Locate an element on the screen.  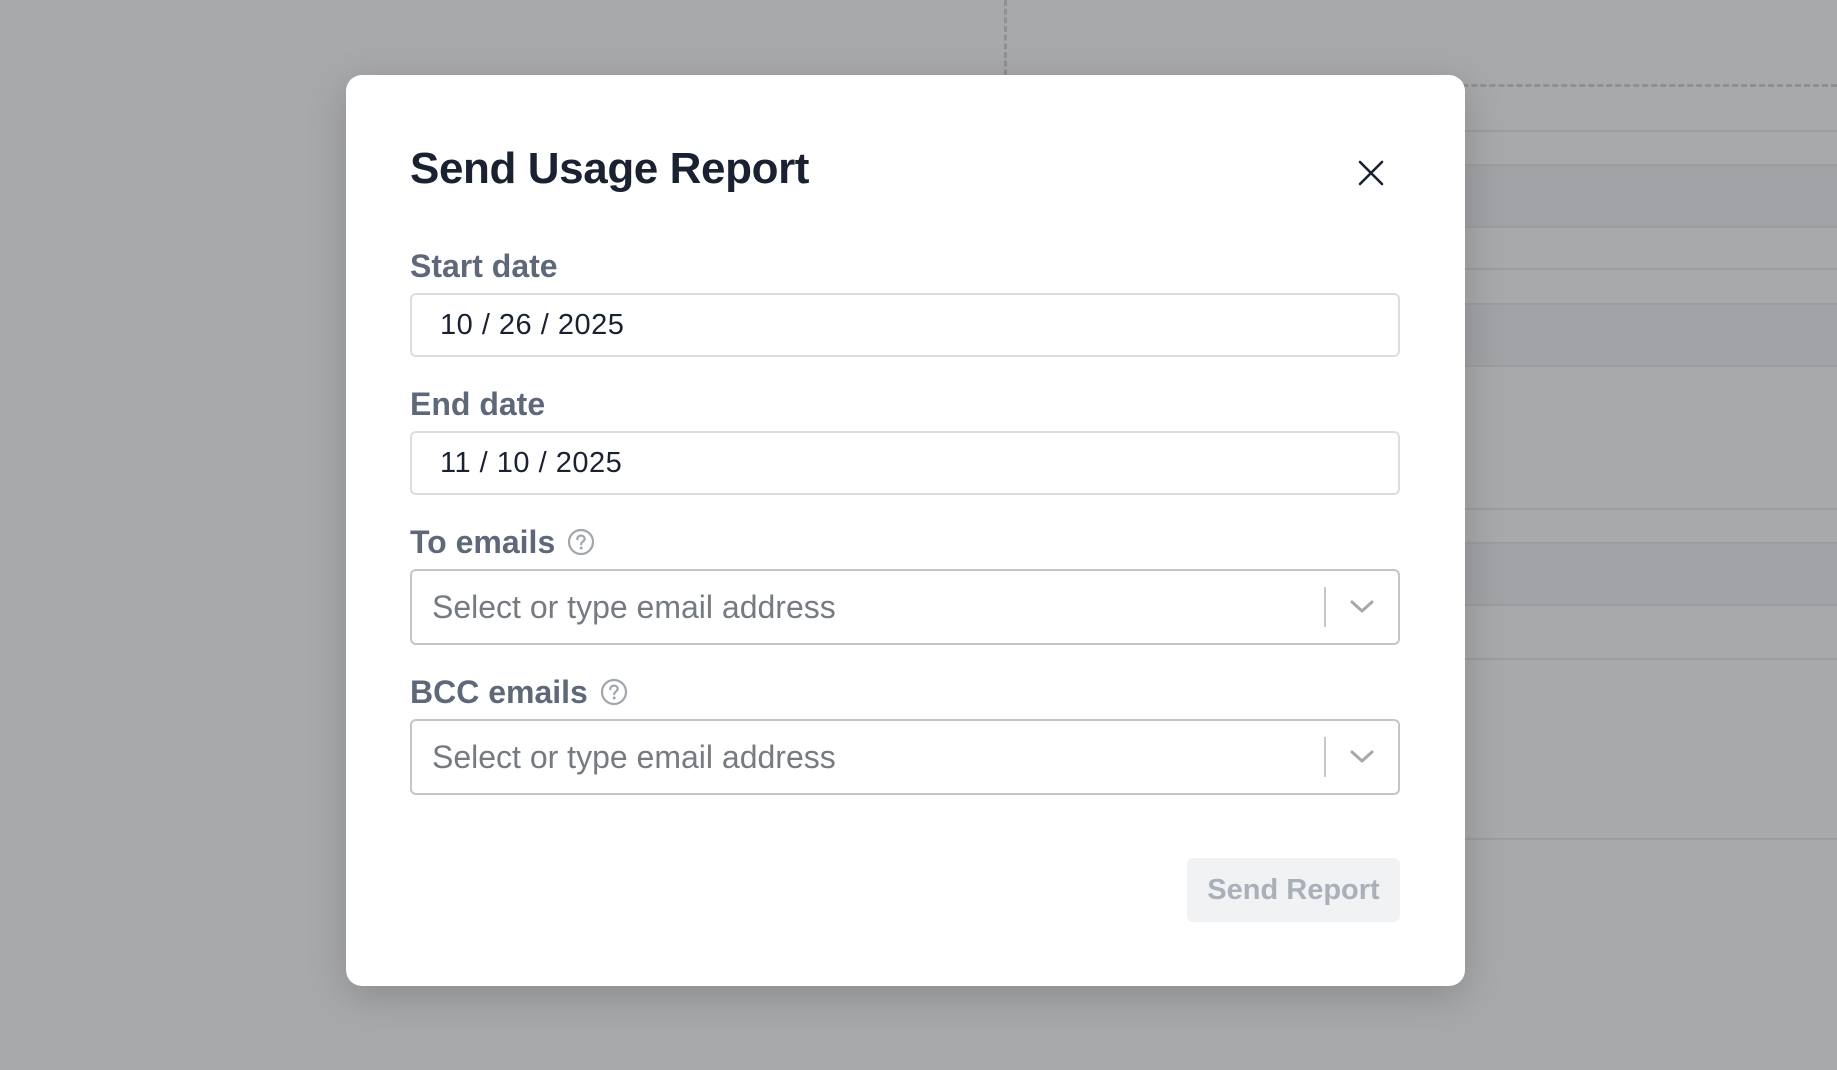
to-emails-label-text: To emails is located at coordinates (483, 542).